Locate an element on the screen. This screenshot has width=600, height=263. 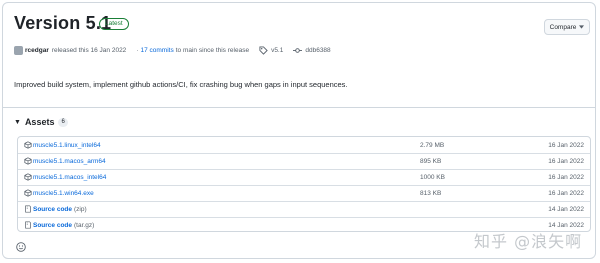
avatar is located at coordinates (18, 50).